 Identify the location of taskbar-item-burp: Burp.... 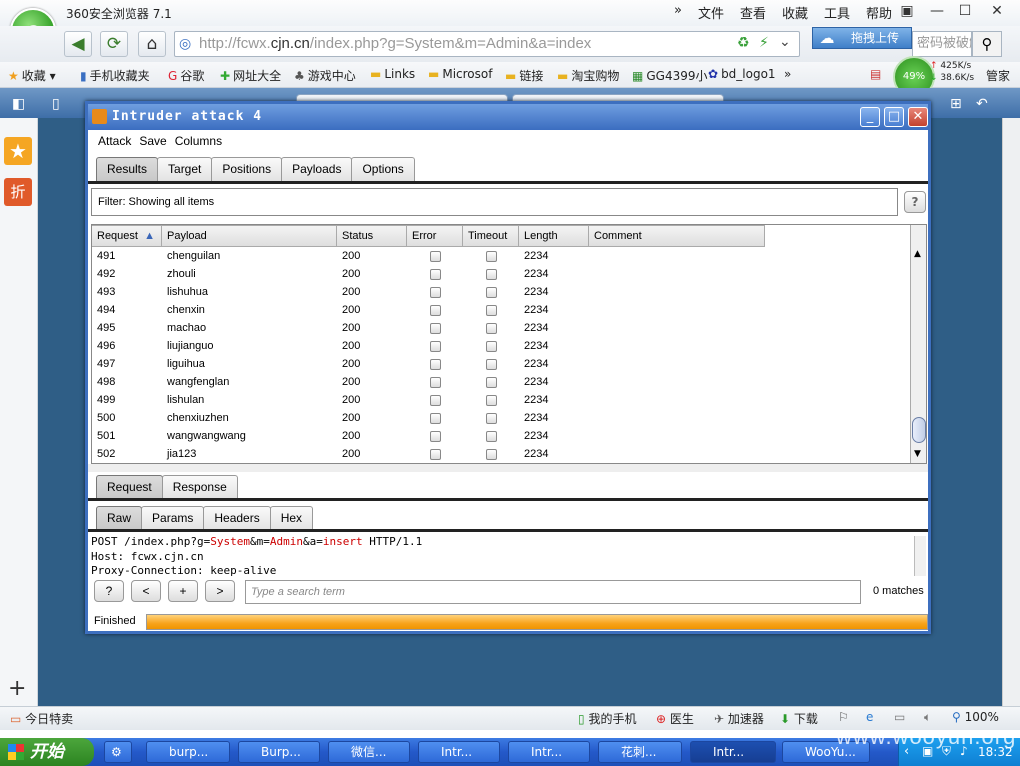
(279, 752).